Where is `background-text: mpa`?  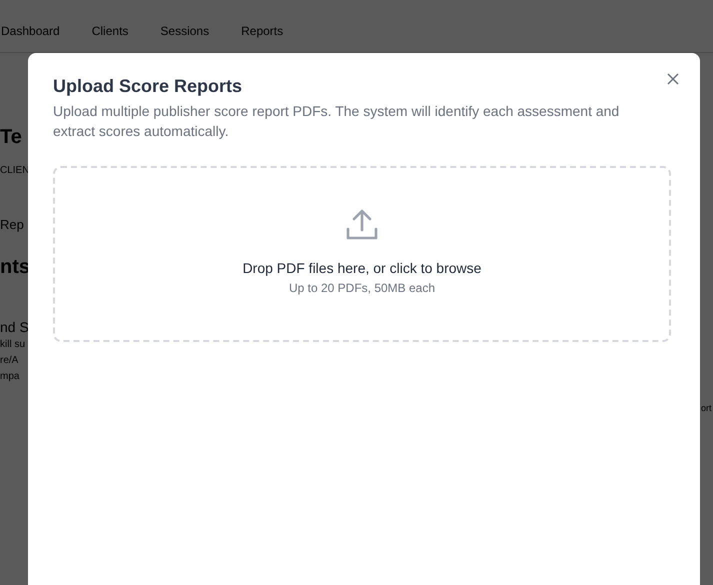 background-text: mpa is located at coordinates (10, 377).